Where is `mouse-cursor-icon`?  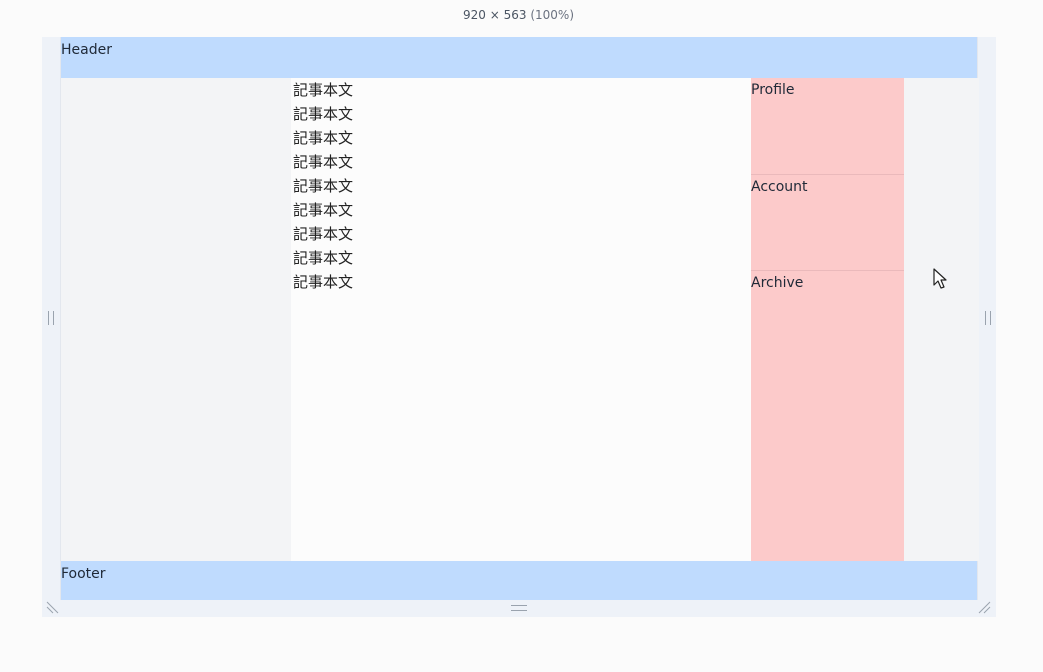 mouse-cursor-icon is located at coordinates (940, 278).